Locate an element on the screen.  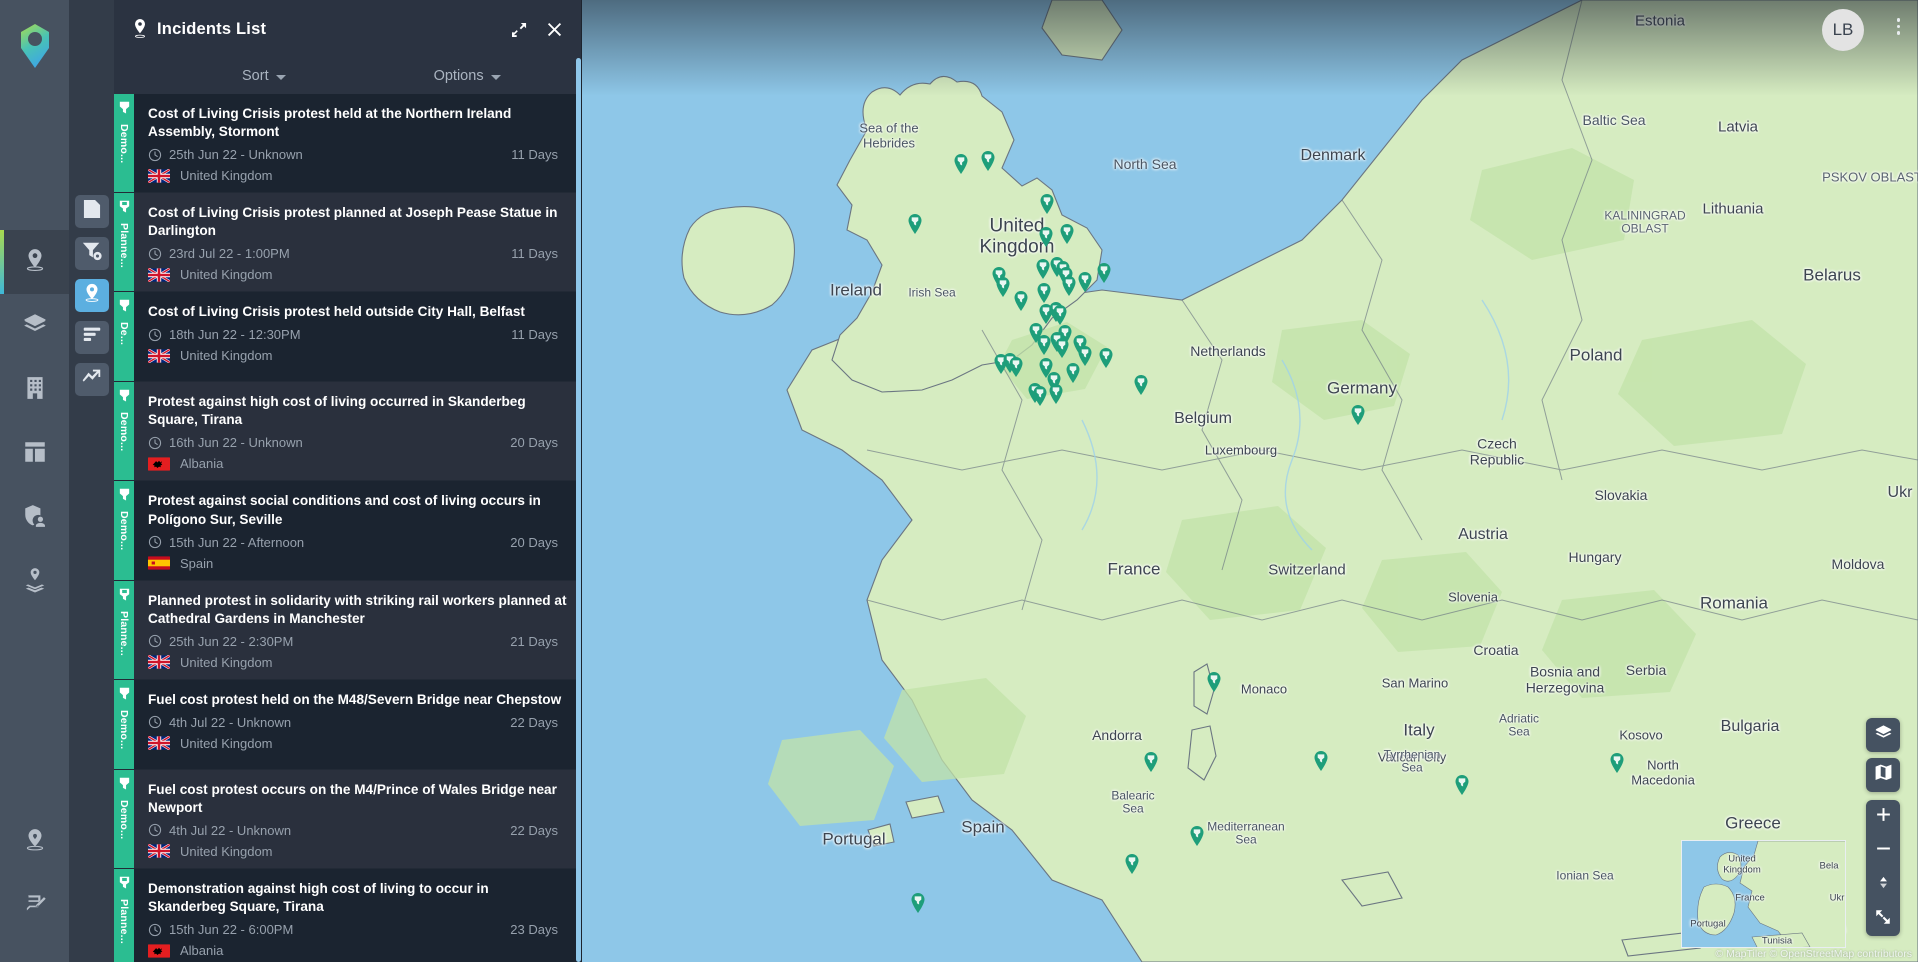
panel-toolbar: Sort Options is located at coordinates (347, 76).